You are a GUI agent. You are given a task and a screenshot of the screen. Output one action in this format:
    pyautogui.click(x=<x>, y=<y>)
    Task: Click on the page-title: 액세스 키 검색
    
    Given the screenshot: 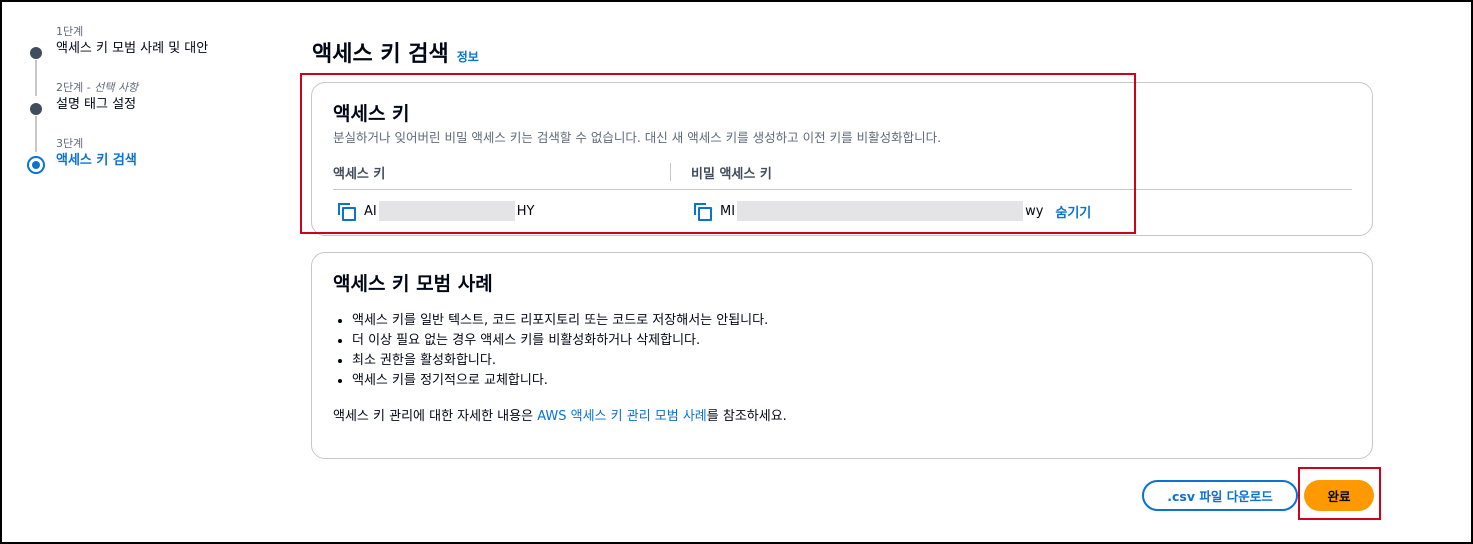 What is the action you would take?
    pyautogui.click(x=380, y=54)
    